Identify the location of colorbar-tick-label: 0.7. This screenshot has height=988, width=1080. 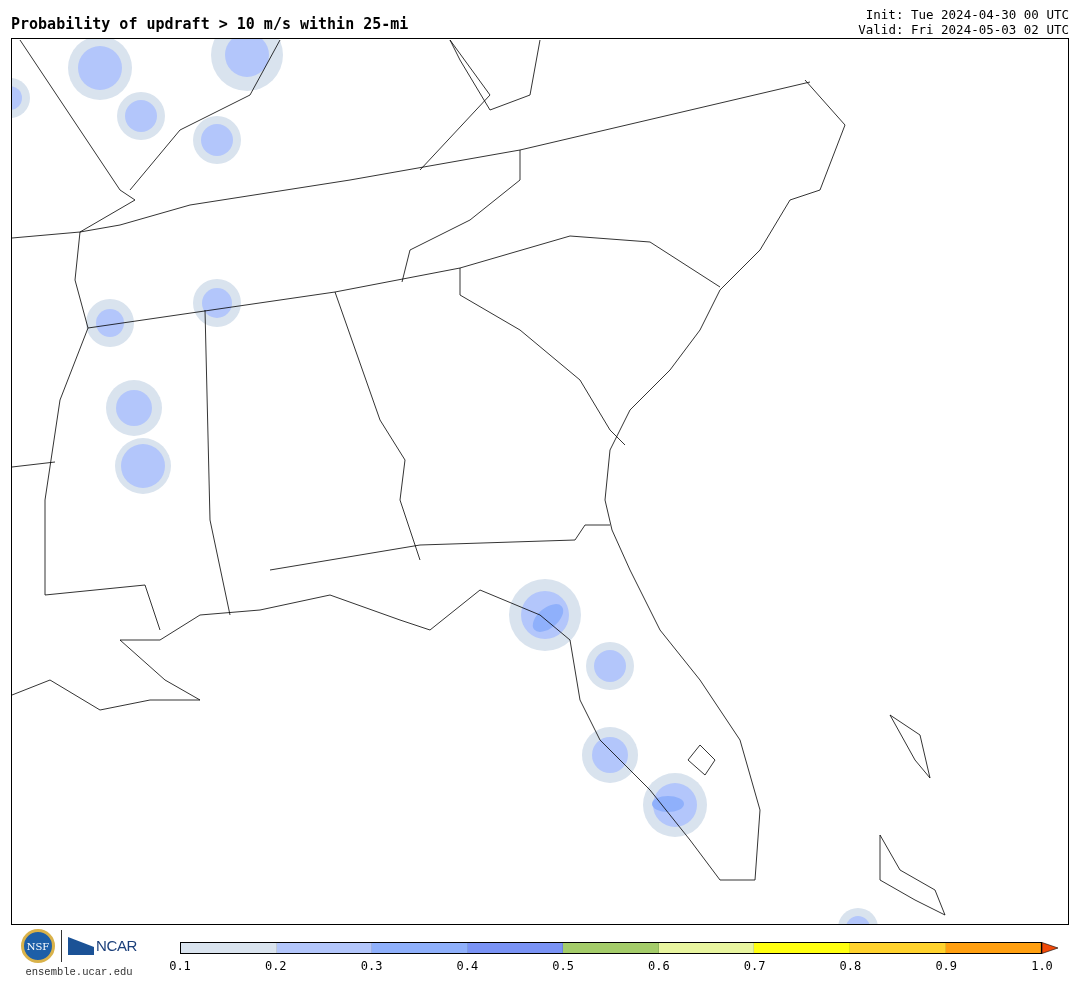
(754, 966).